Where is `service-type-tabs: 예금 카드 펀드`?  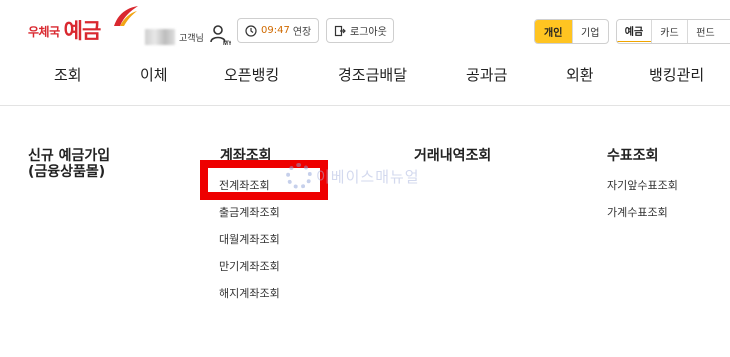
service-type-tabs: 예금 카드 펀드 is located at coordinates (673, 31).